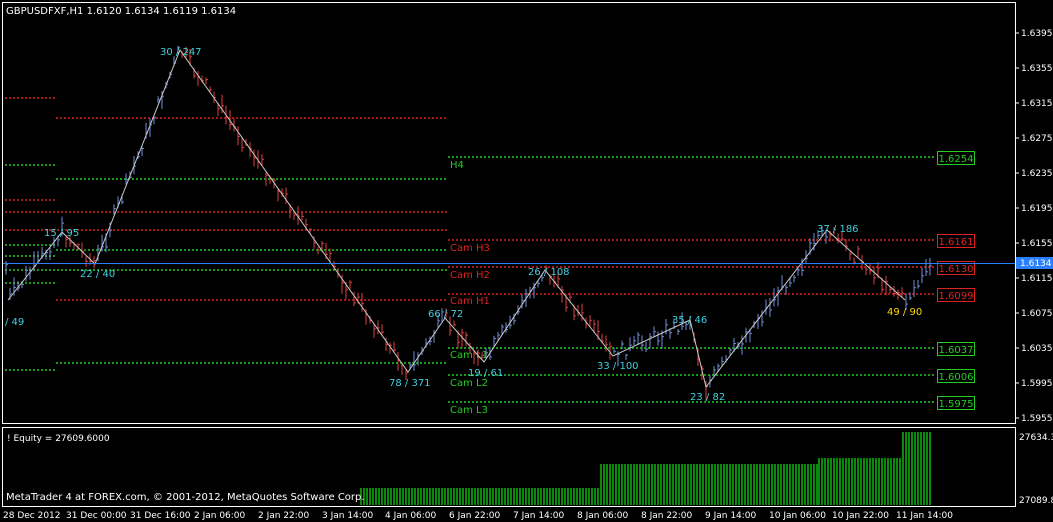 This screenshot has width=1053, height=522. I want to click on svg-text: 1.6134, so click(1036, 264).